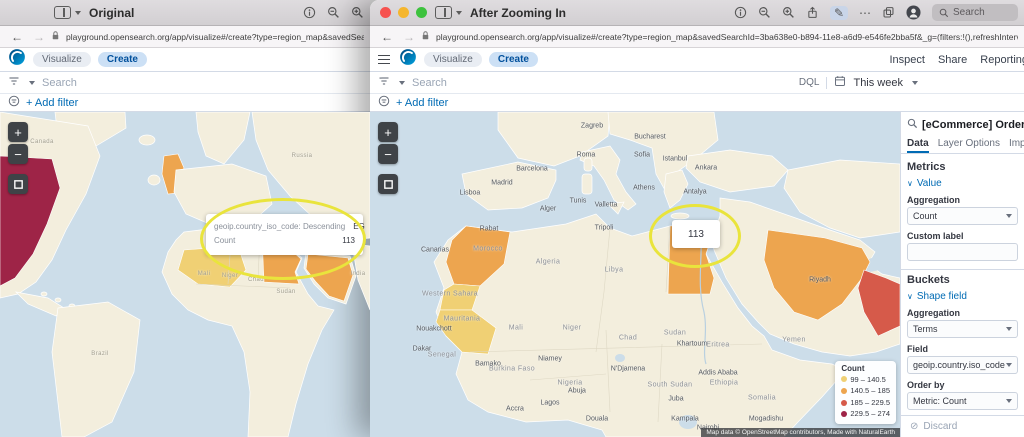  I want to click on left-query-bar: Search, so click(185, 83).